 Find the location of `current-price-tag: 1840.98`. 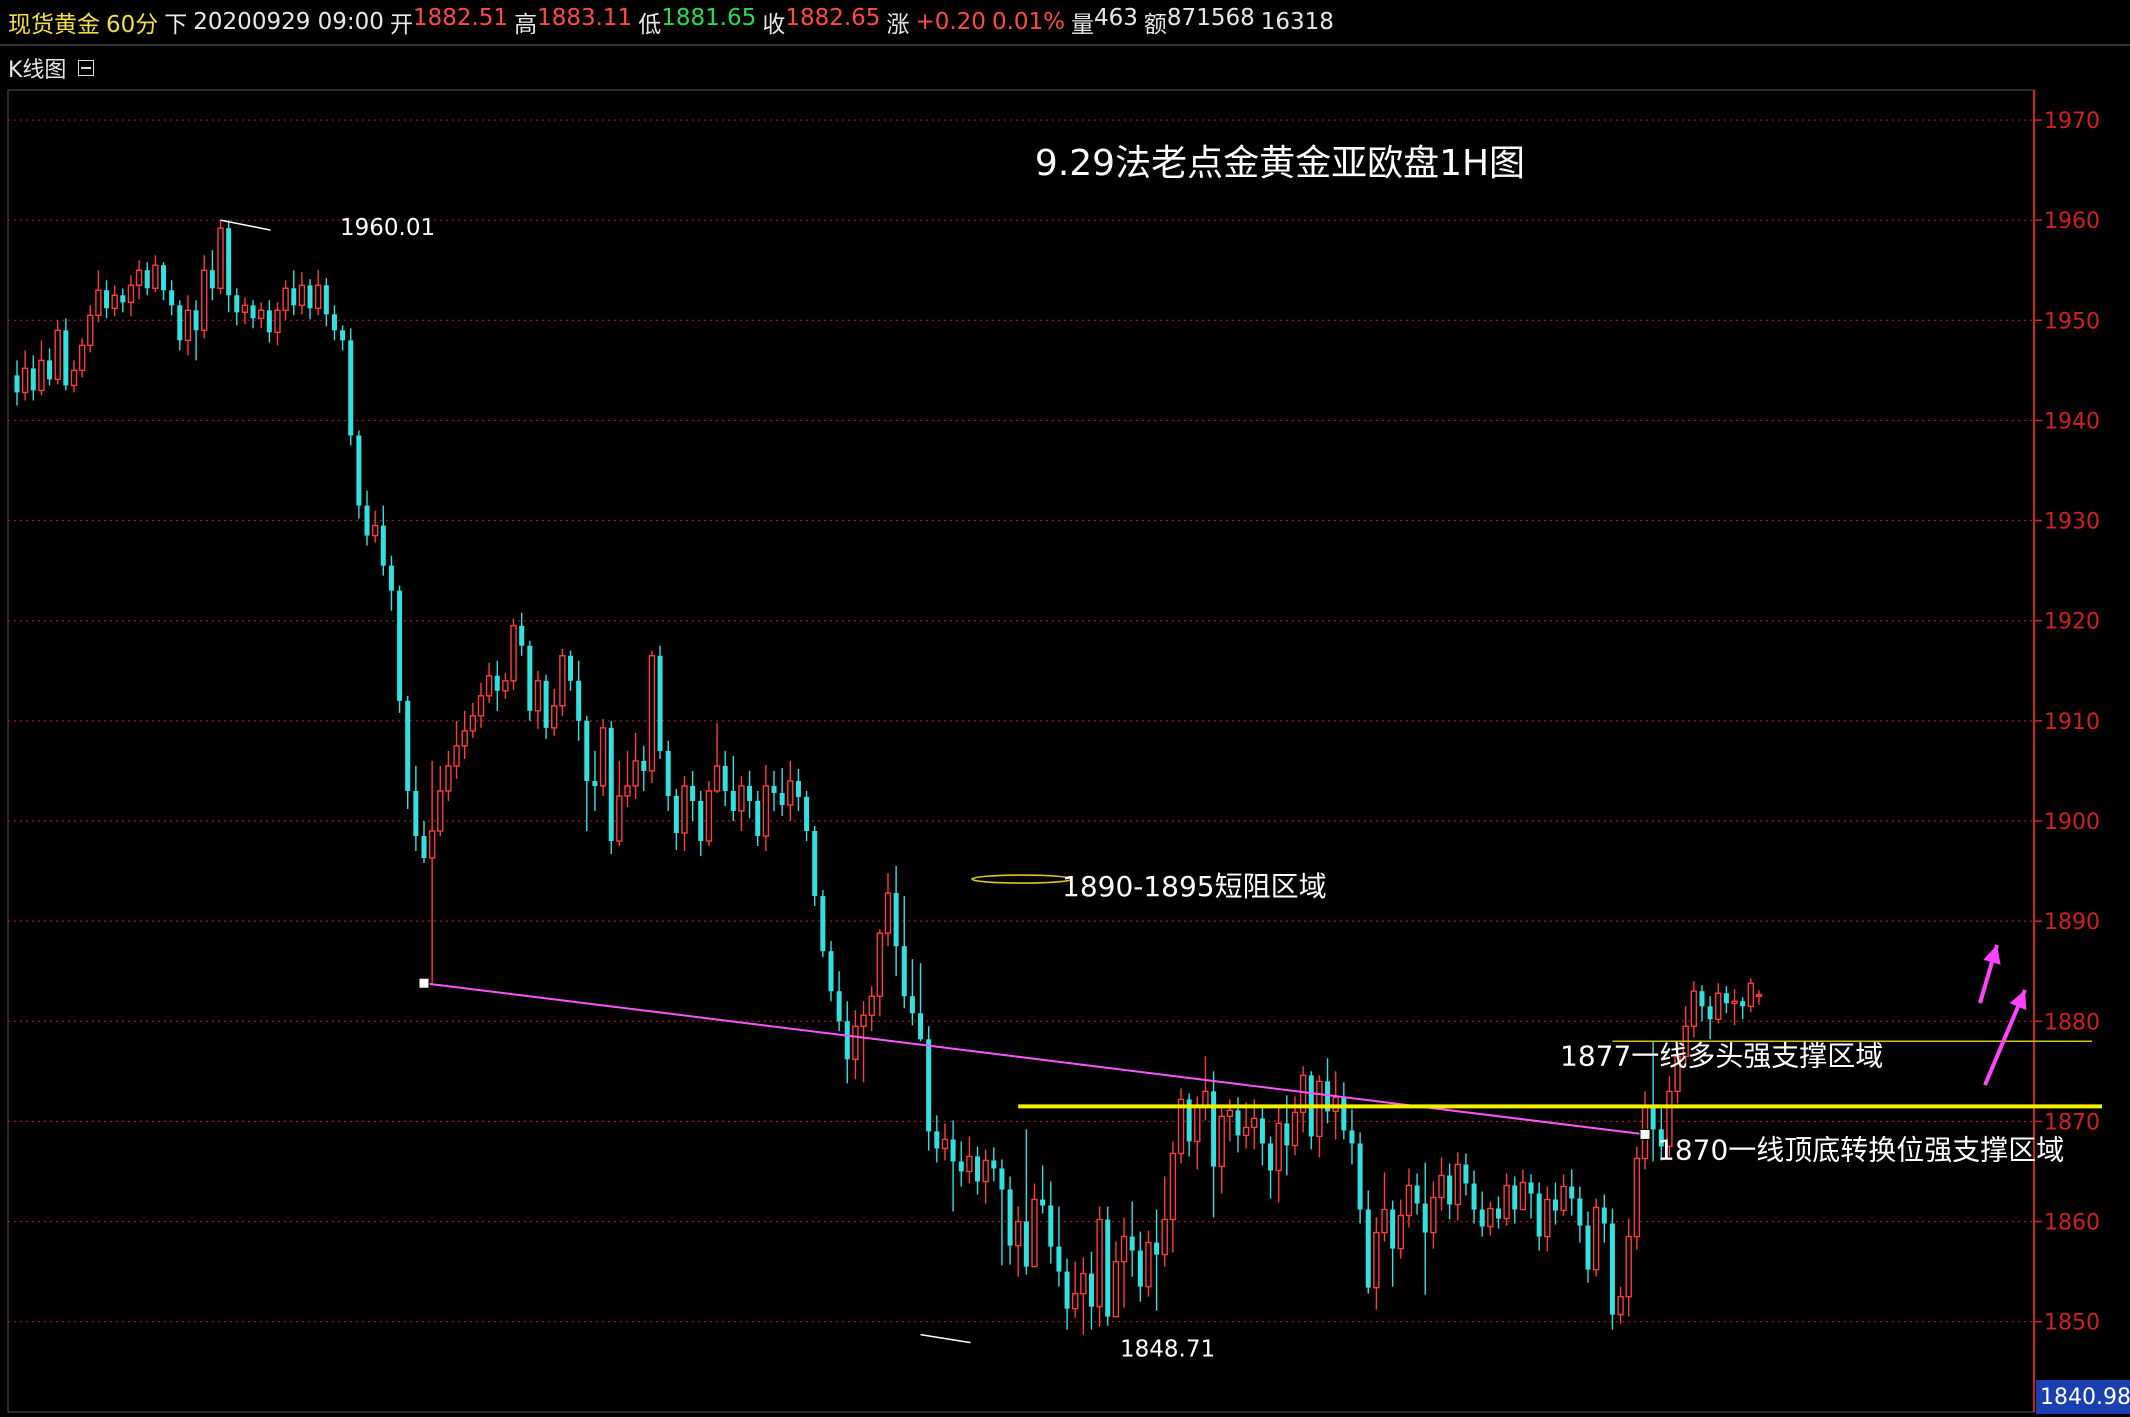

current-price-tag: 1840.98 is located at coordinates (2083, 1397).